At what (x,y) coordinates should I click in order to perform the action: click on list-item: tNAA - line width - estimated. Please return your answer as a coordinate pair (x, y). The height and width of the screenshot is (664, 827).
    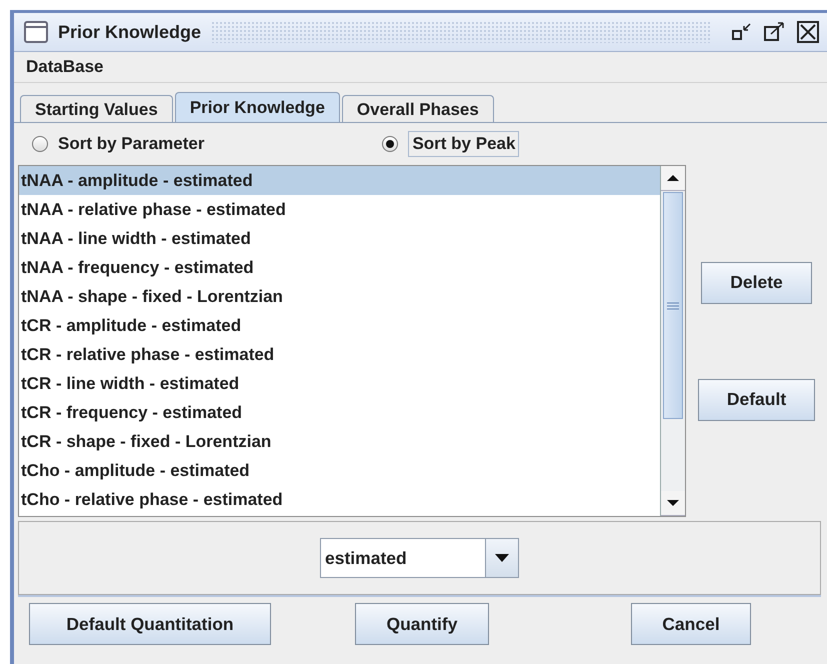
    Looking at the image, I should click on (339, 238).